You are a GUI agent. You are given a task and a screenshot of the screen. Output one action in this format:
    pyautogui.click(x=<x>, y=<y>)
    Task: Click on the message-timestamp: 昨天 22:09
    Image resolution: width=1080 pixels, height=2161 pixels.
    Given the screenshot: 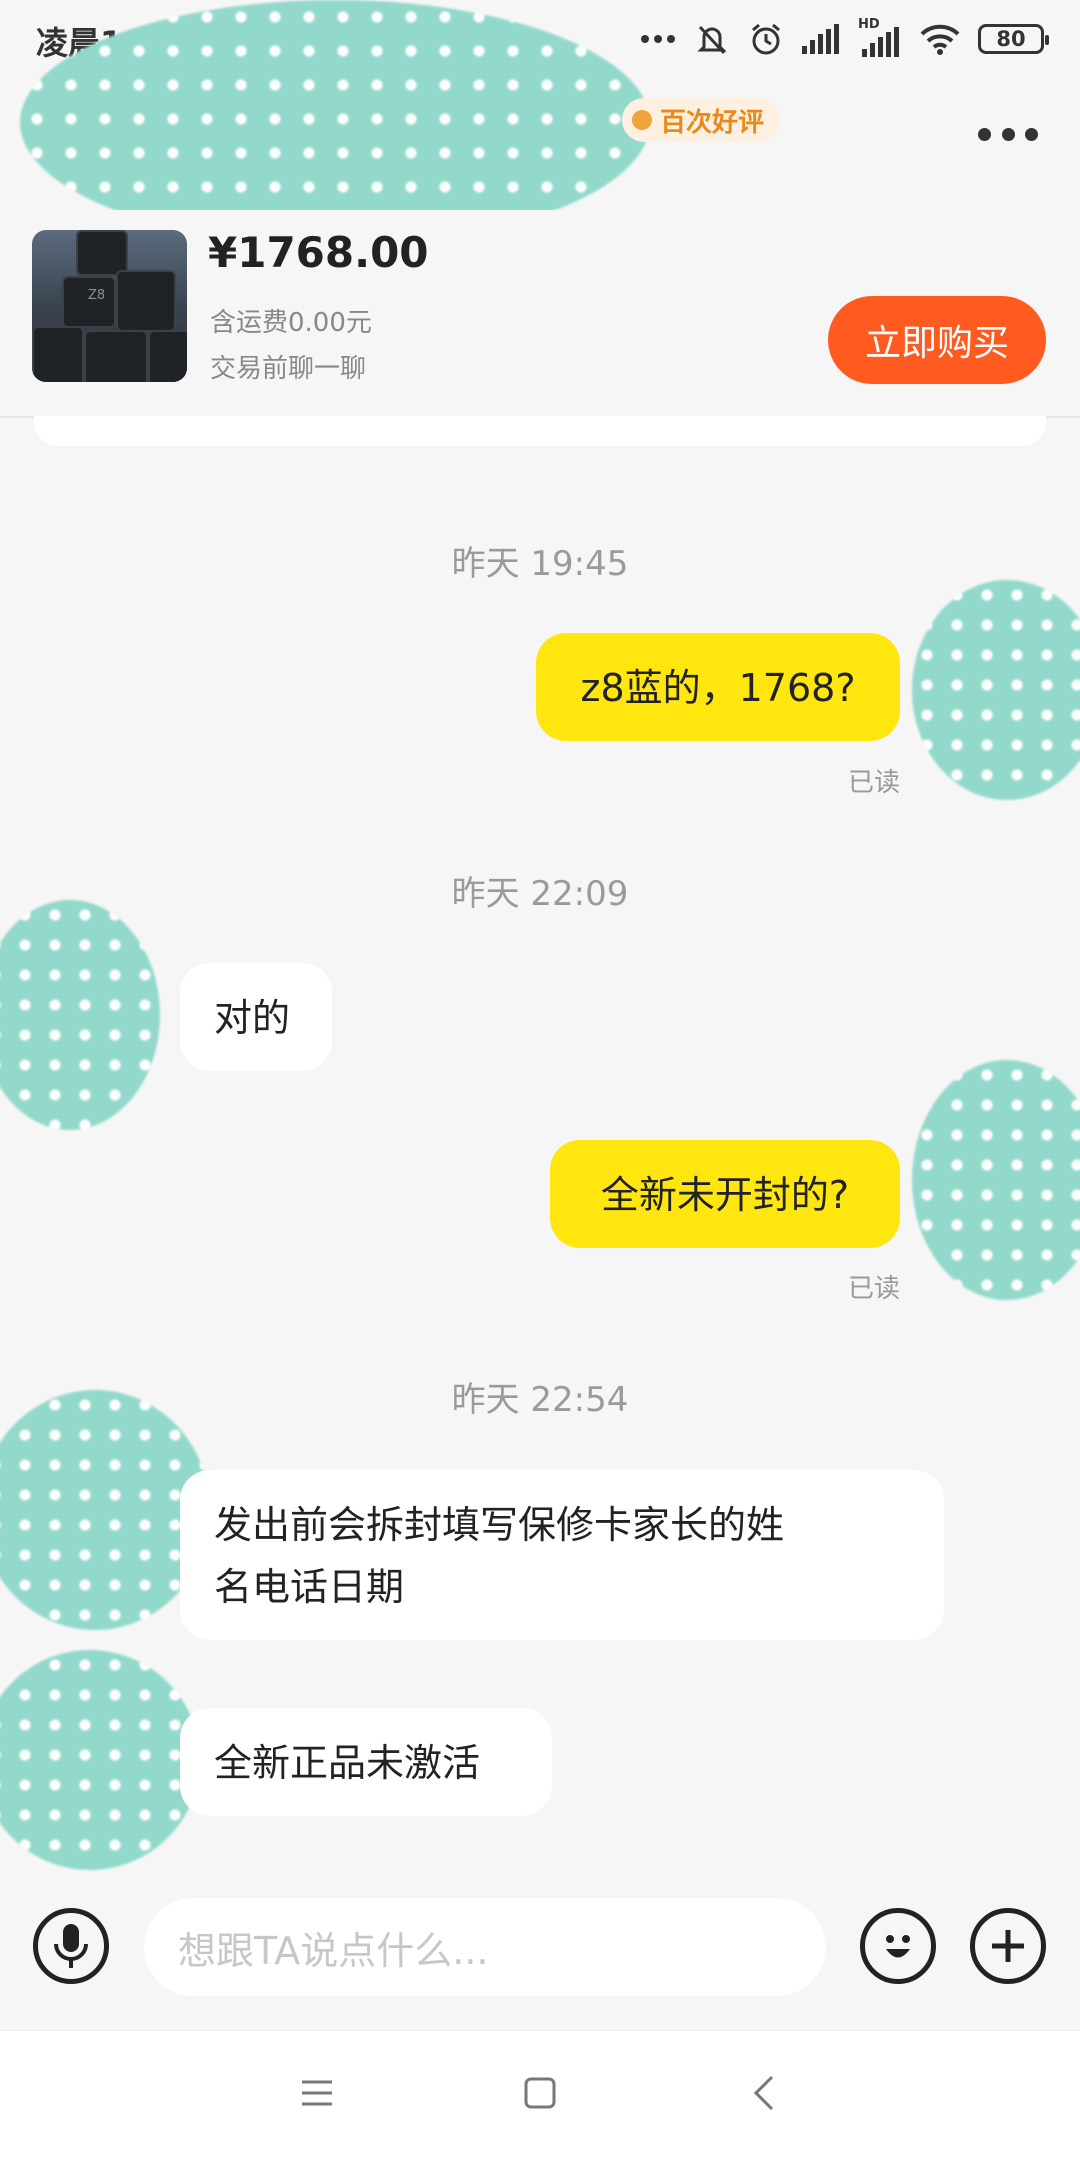 What is the action you would take?
    pyautogui.click(x=540, y=894)
    